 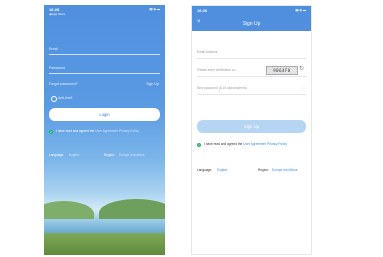 What do you see at coordinates (65, 98) in the screenshot?
I see `anti-theft-label: Anti-theft` at bounding box center [65, 98].